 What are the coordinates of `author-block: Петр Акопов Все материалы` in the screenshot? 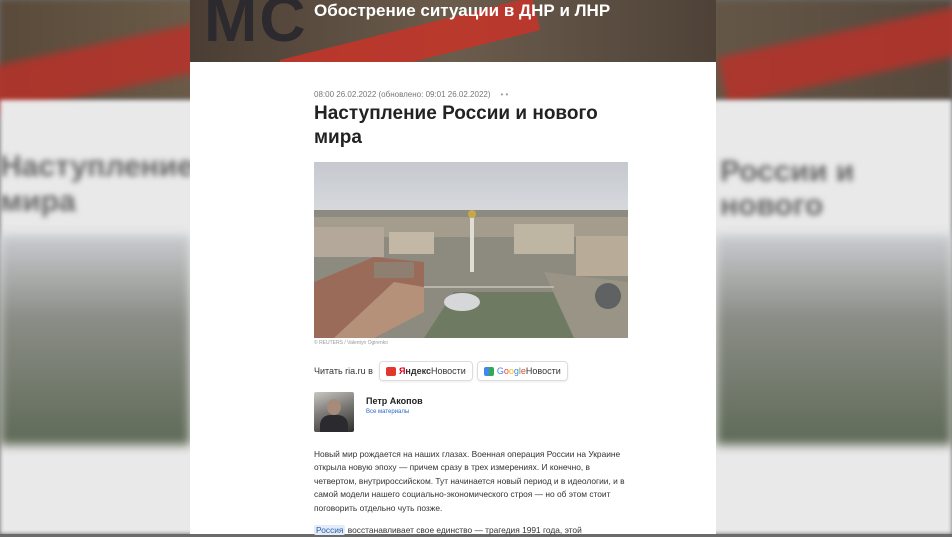 It's located at (368, 412).